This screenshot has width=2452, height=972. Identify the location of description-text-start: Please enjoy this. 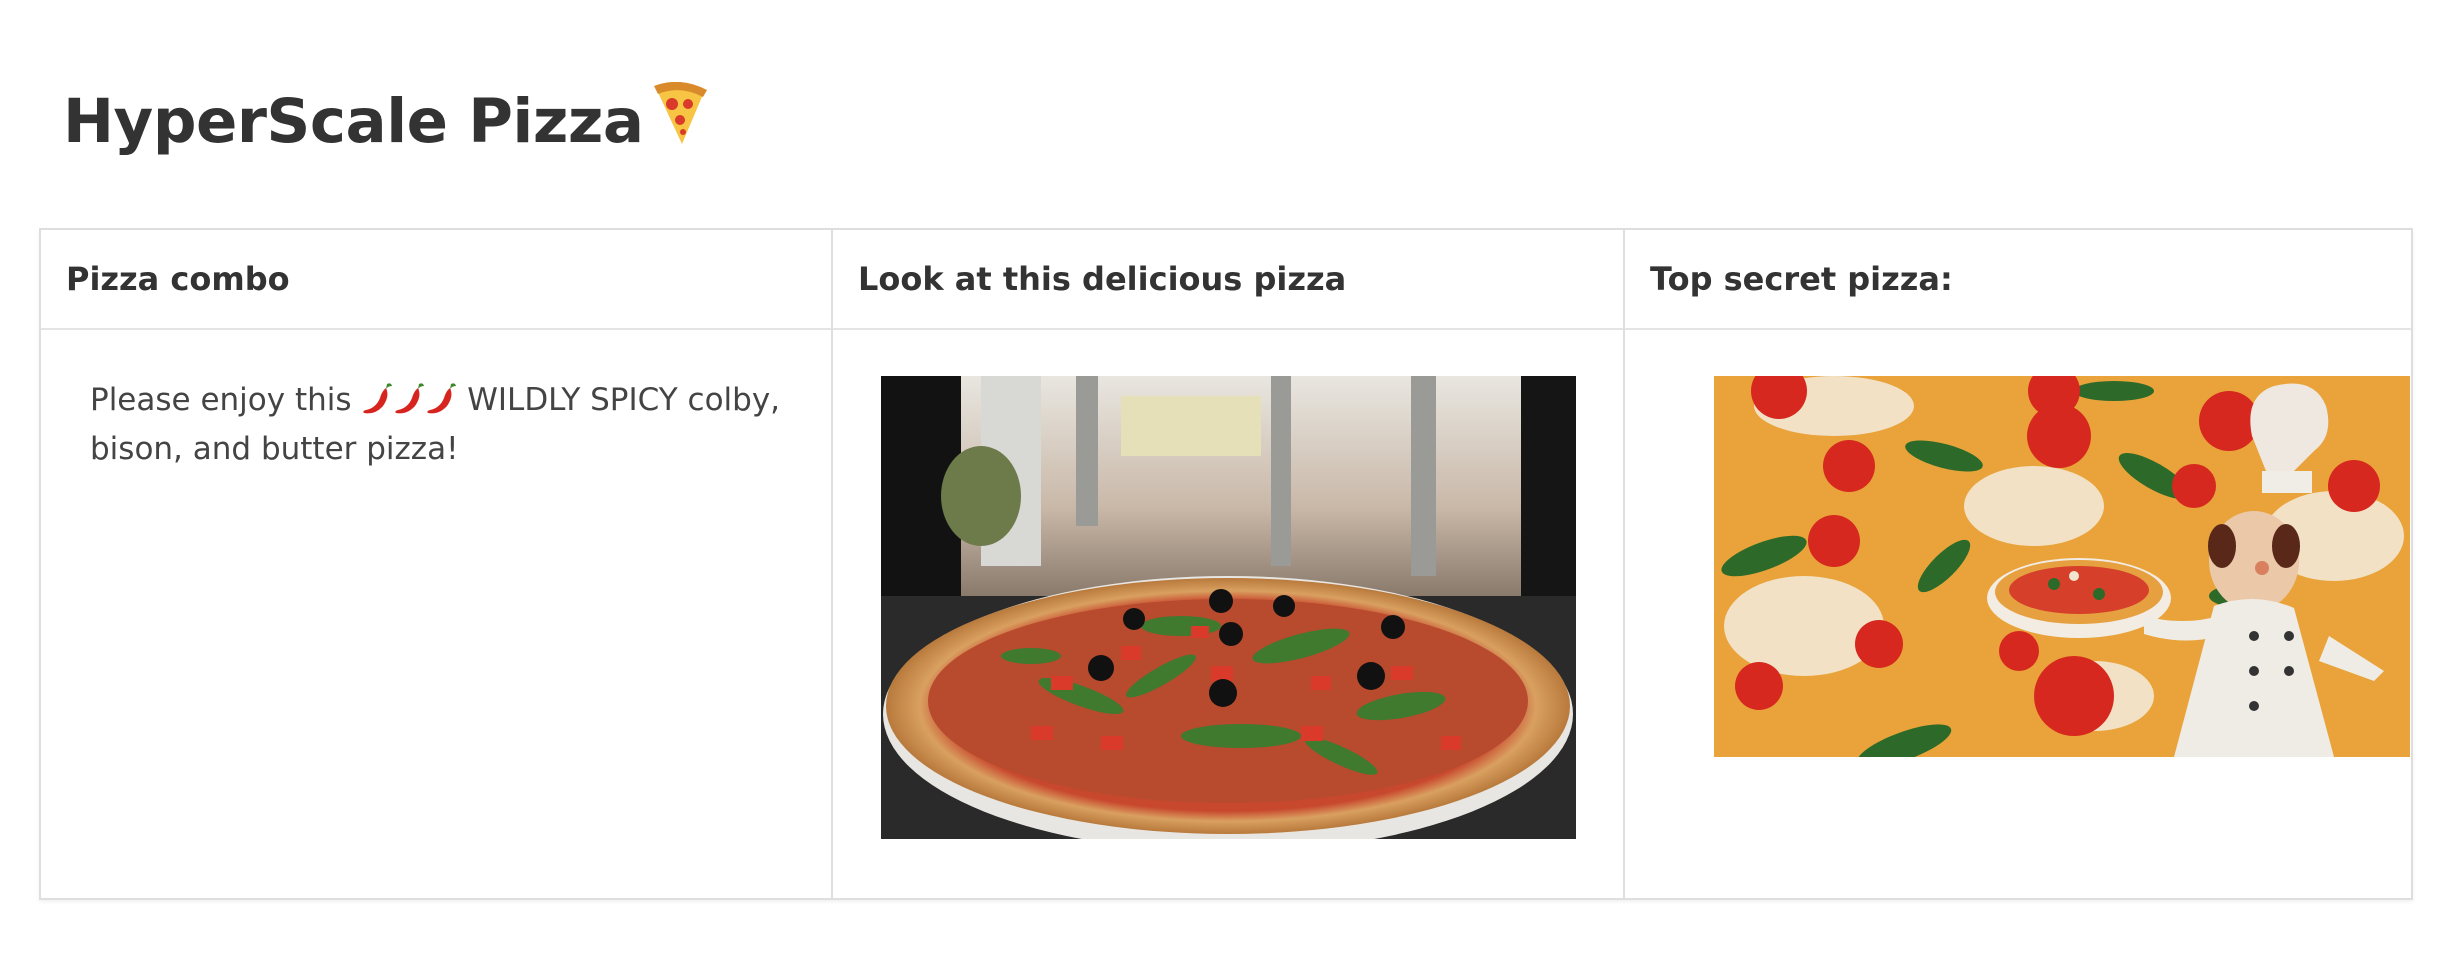
(221, 400).